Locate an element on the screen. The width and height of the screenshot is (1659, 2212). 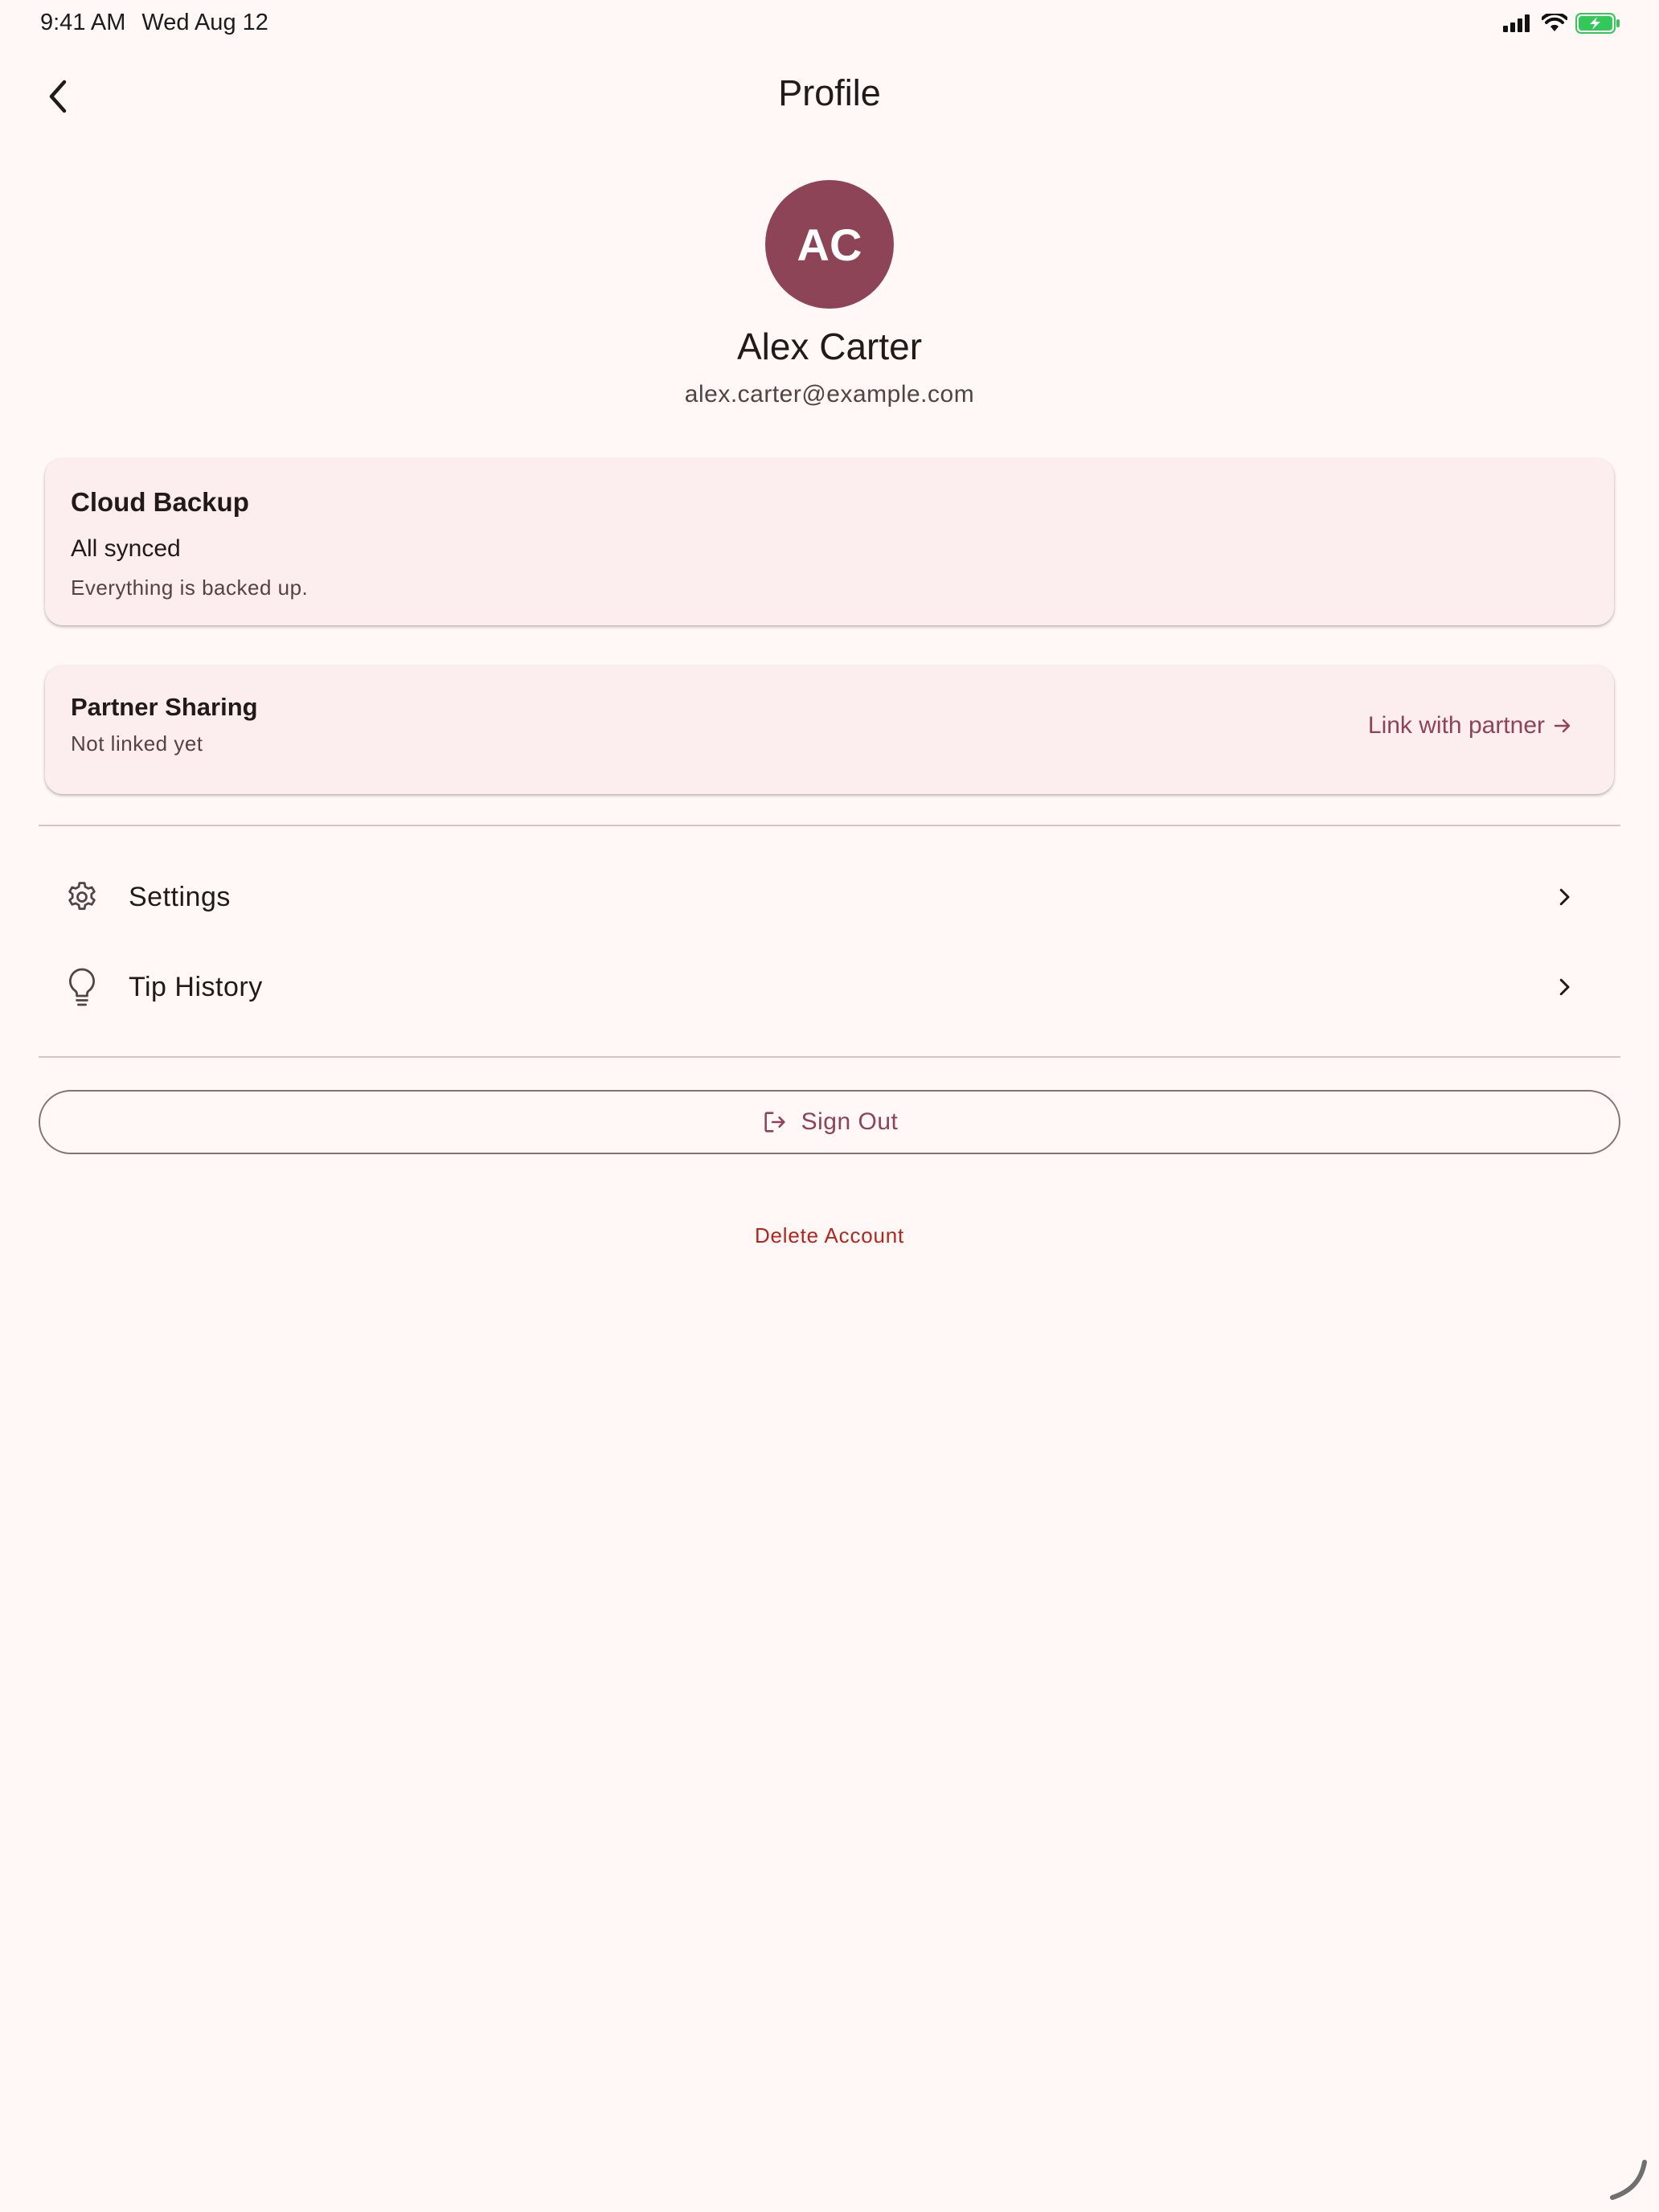
wifi-icon is located at coordinates (1554, 22).